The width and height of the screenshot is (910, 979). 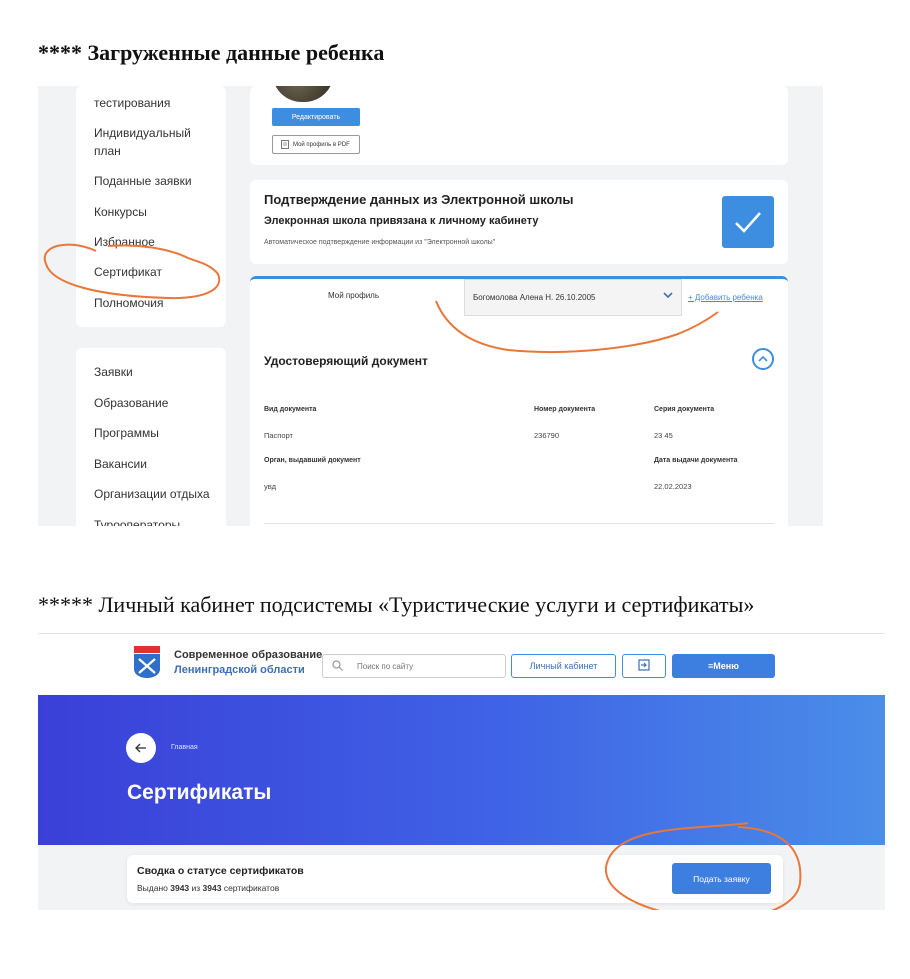 I want to click on sidebar-item-tour-operators: Турооператоры, so click(x=137, y=521).